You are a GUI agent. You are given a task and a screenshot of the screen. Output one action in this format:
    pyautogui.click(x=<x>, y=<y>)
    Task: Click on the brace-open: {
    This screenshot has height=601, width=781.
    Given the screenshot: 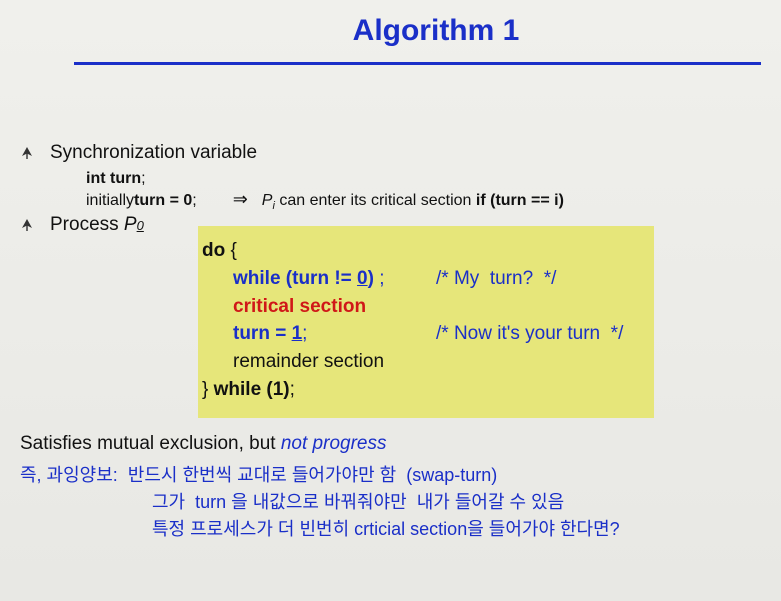 What is the action you would take?
    pyautogui.click(x=231, y=250)
    